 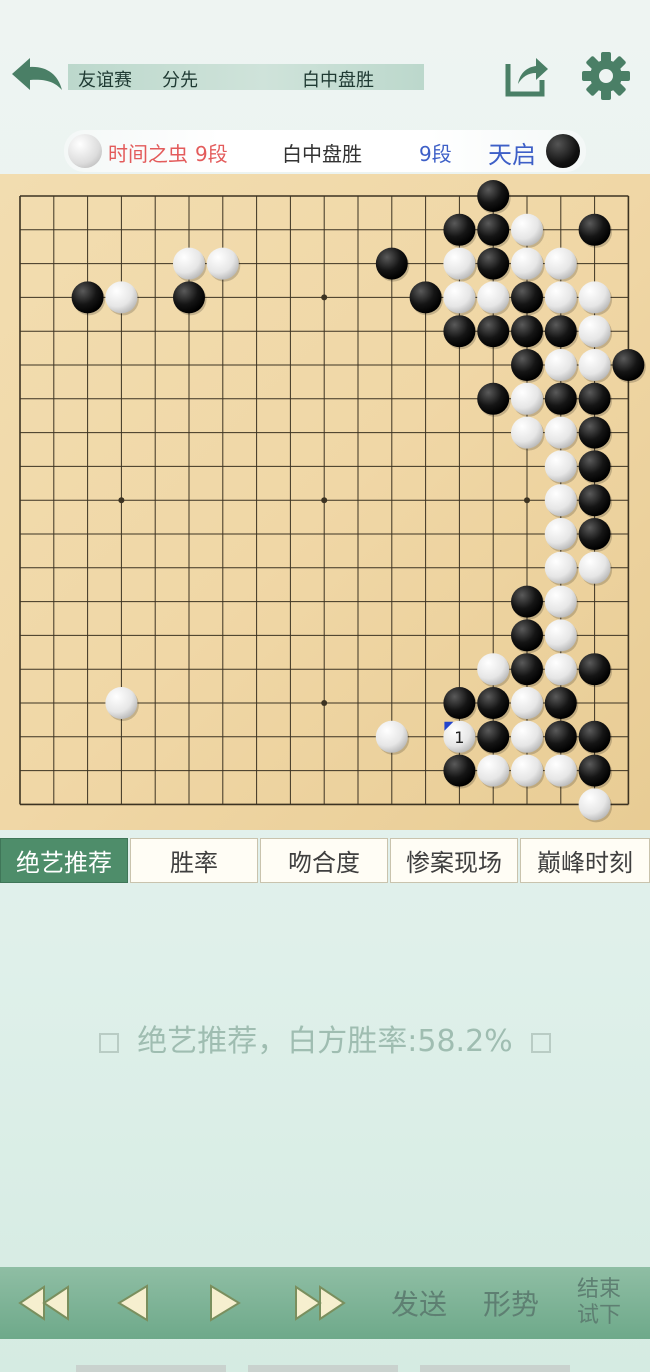 I want to click on handicap-text: 分先, so click(x=180, y=80).